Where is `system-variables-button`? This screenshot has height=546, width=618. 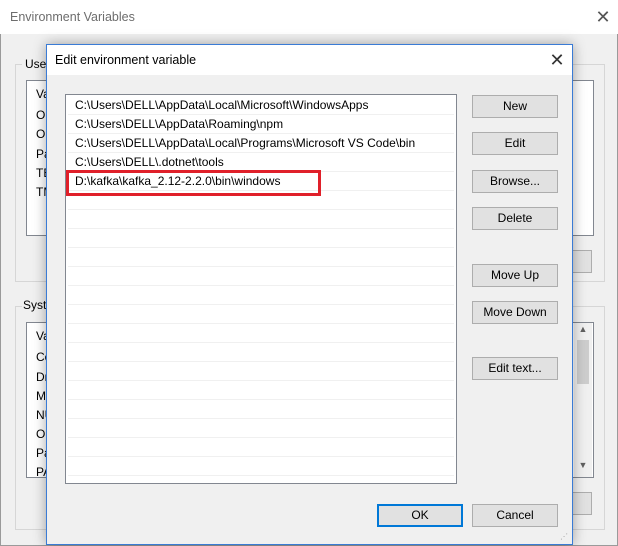 system-variables-button is located at coordinates (582, 503).